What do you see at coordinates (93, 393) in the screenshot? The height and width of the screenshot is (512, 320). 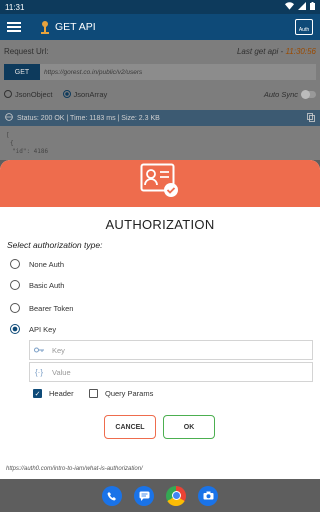 I see `checkbox-unchecked` at bounding box center [93, 393].